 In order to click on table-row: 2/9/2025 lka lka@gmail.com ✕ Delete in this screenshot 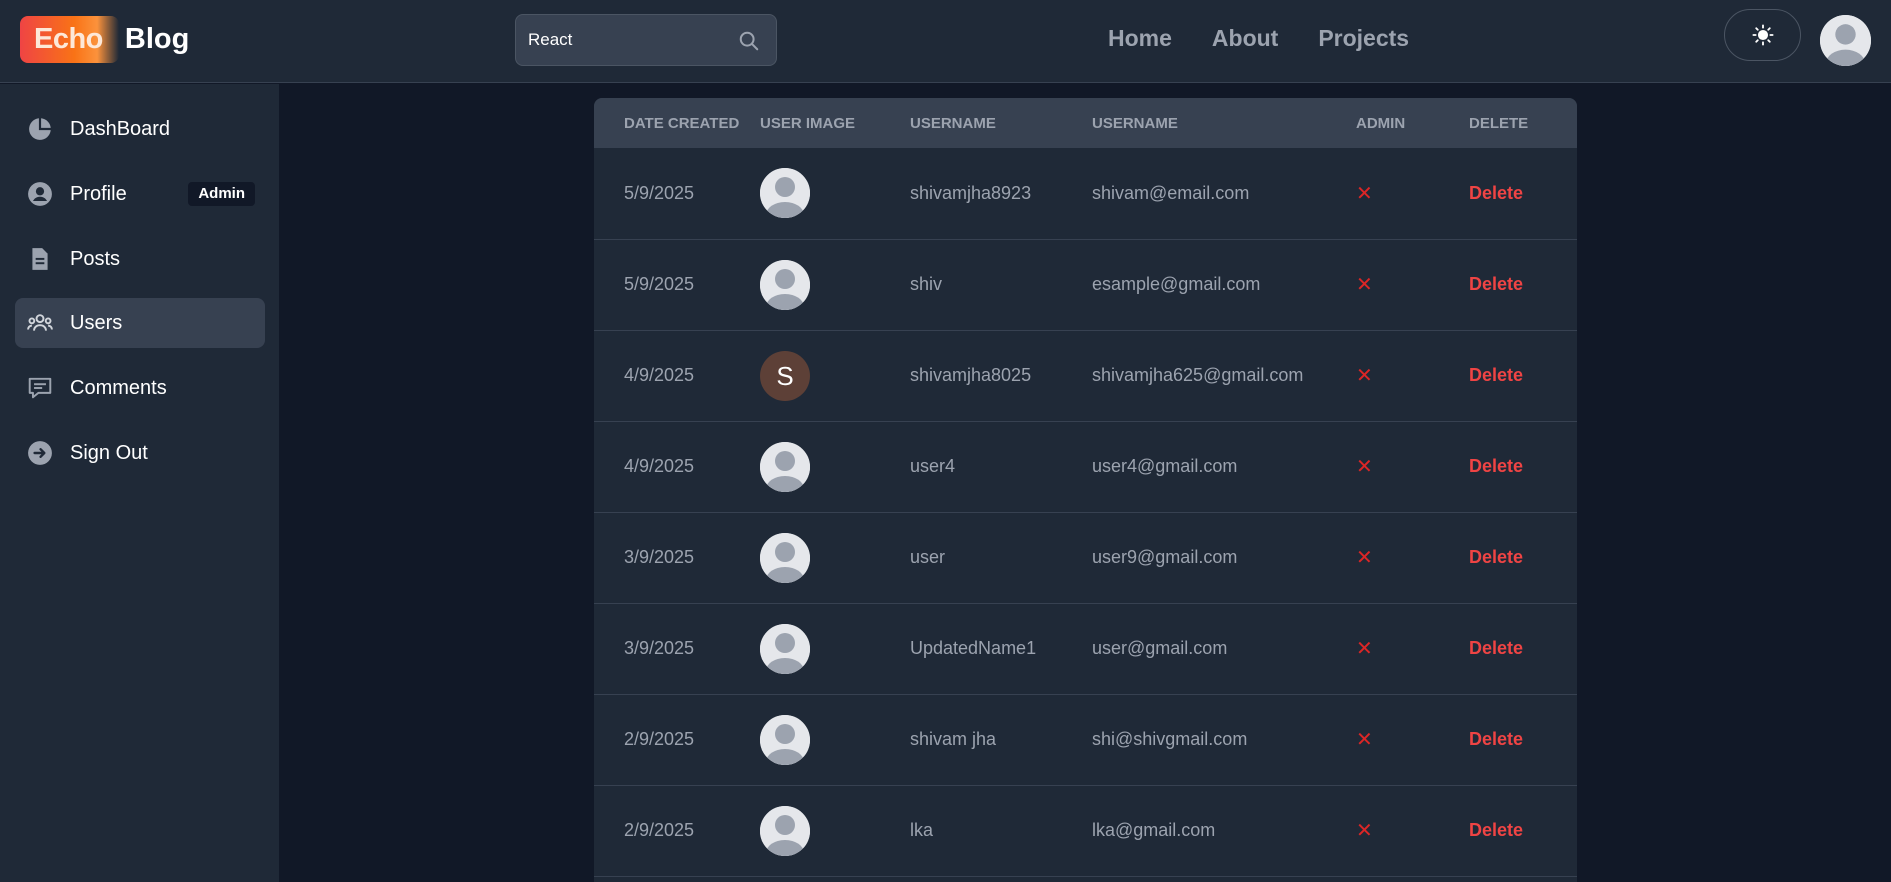, I will do `click(1085, 830)`.